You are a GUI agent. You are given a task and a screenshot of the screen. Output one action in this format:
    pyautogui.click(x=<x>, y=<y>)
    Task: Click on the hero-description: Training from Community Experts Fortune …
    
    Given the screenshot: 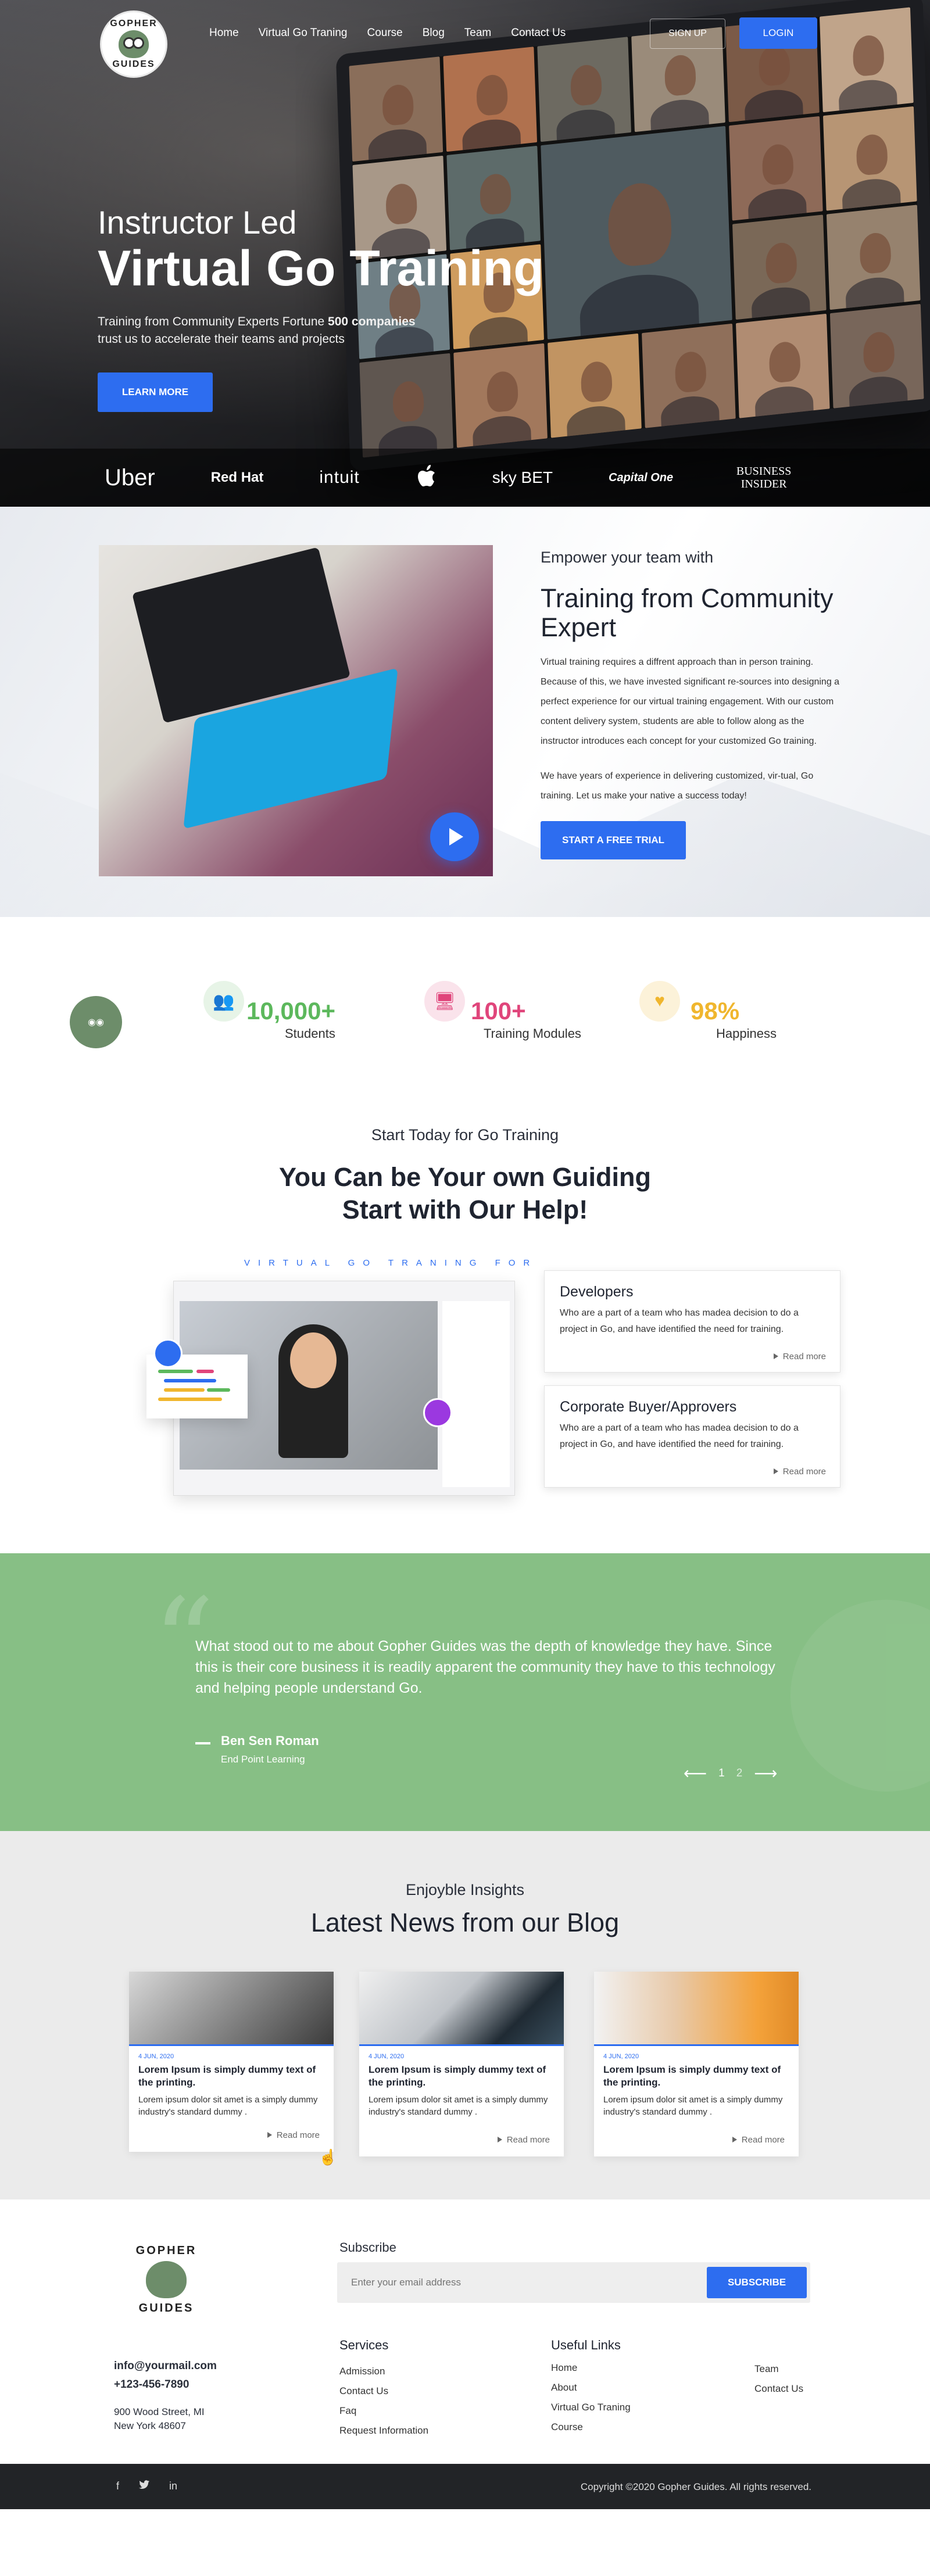 What is the action you would take?
    pyautogui.click(x=321, y=330)
    